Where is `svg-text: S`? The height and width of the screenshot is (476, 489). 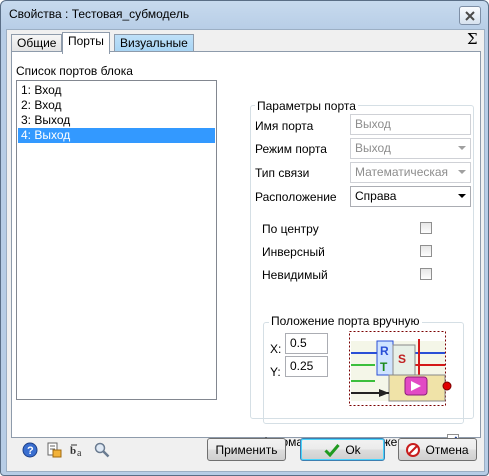 svg-text: S is located at coordinates (402, 359).